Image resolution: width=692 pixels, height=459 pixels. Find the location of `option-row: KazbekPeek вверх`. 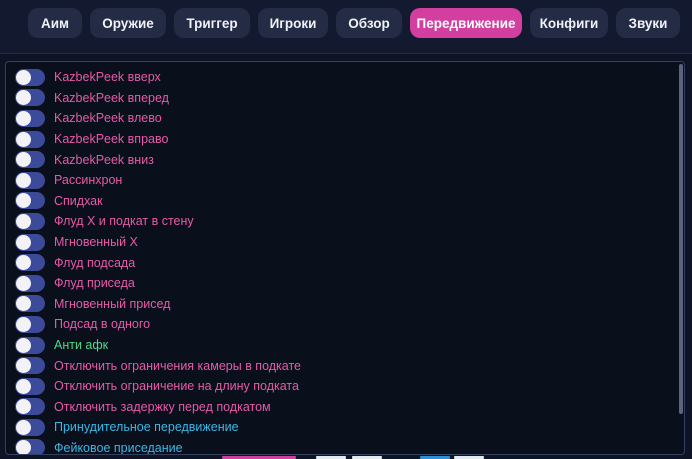

option-row: KazbekPeek вверх is located at coordinates (340, 77).